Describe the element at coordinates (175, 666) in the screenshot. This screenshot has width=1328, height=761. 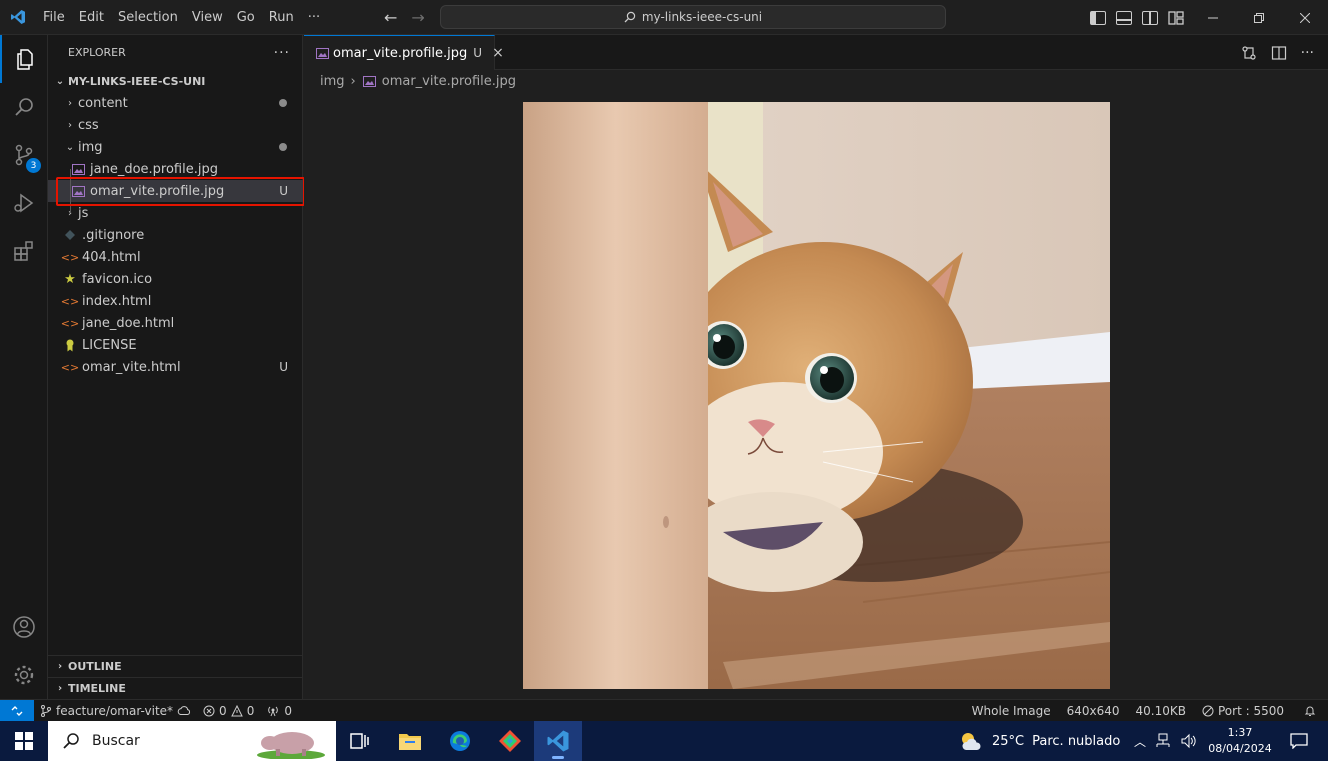
I see `outline-section: › OUTLINE` at that location.